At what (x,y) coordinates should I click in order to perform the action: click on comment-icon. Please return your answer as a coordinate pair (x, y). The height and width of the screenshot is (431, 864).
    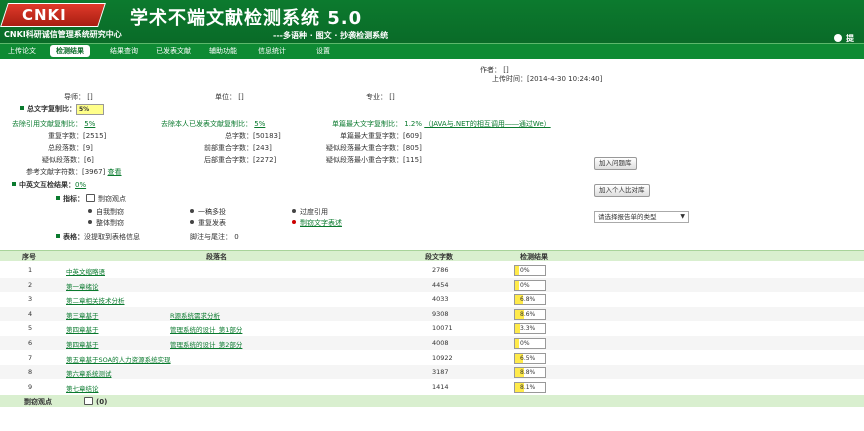
    Looking at the image, I should click on (88, 401).